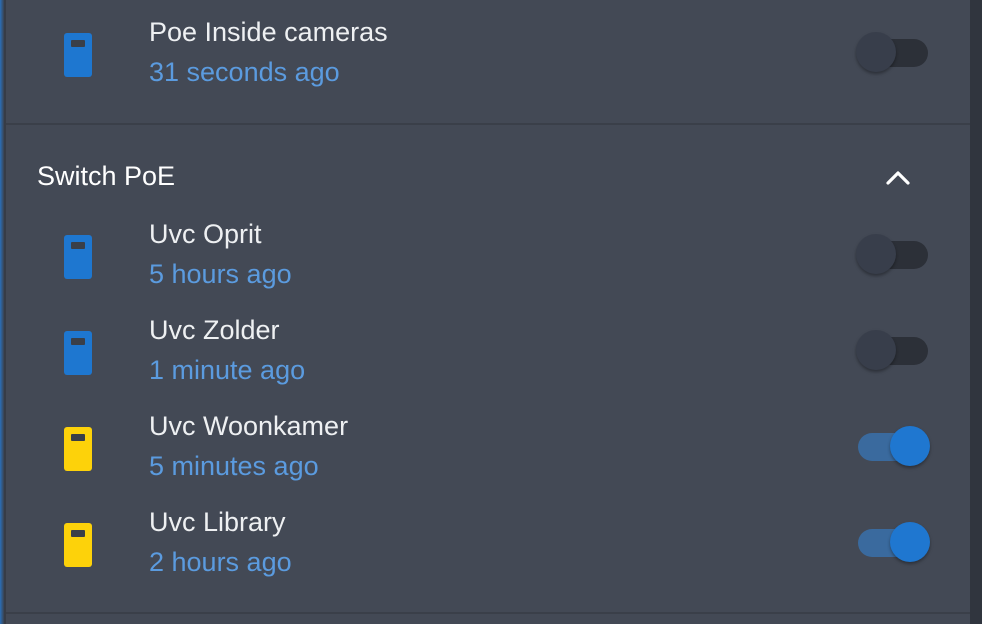 This screenshot has width=982, height=624. Describe the element at coordinates (488, 350) in the screenshot. I see `entity-row-uvc-zolder: Uvc Zolder 1 minute ago` at that location.